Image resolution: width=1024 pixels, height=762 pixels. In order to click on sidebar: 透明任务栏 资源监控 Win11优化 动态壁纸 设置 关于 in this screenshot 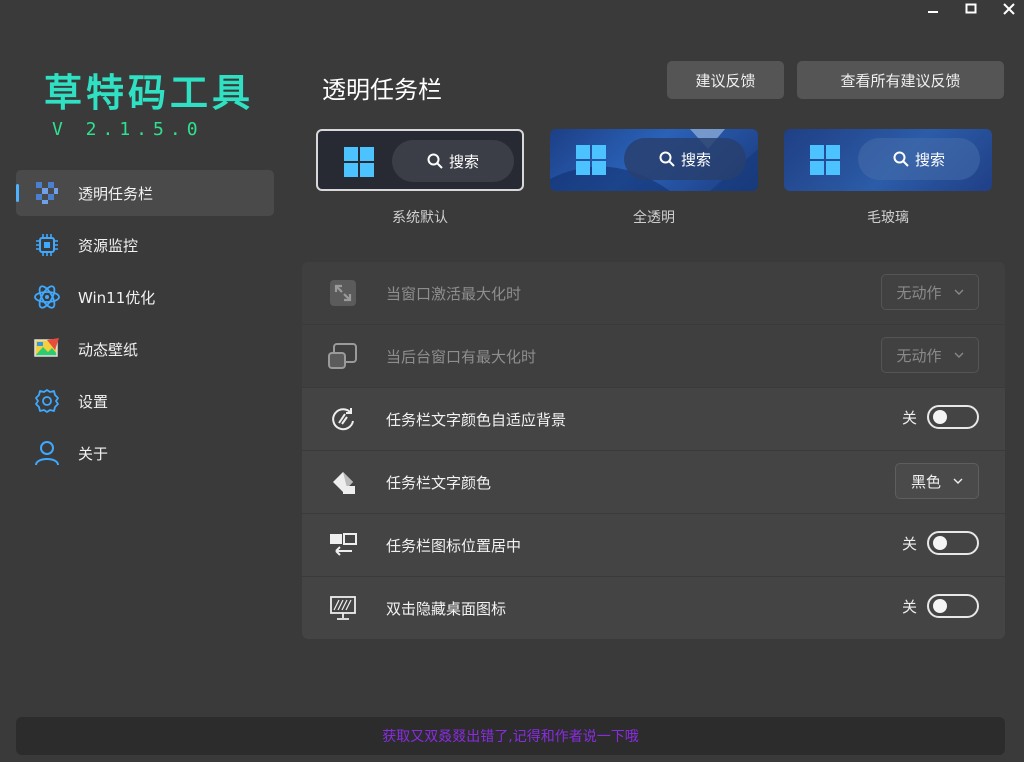, I will do `click(145, 326)`.